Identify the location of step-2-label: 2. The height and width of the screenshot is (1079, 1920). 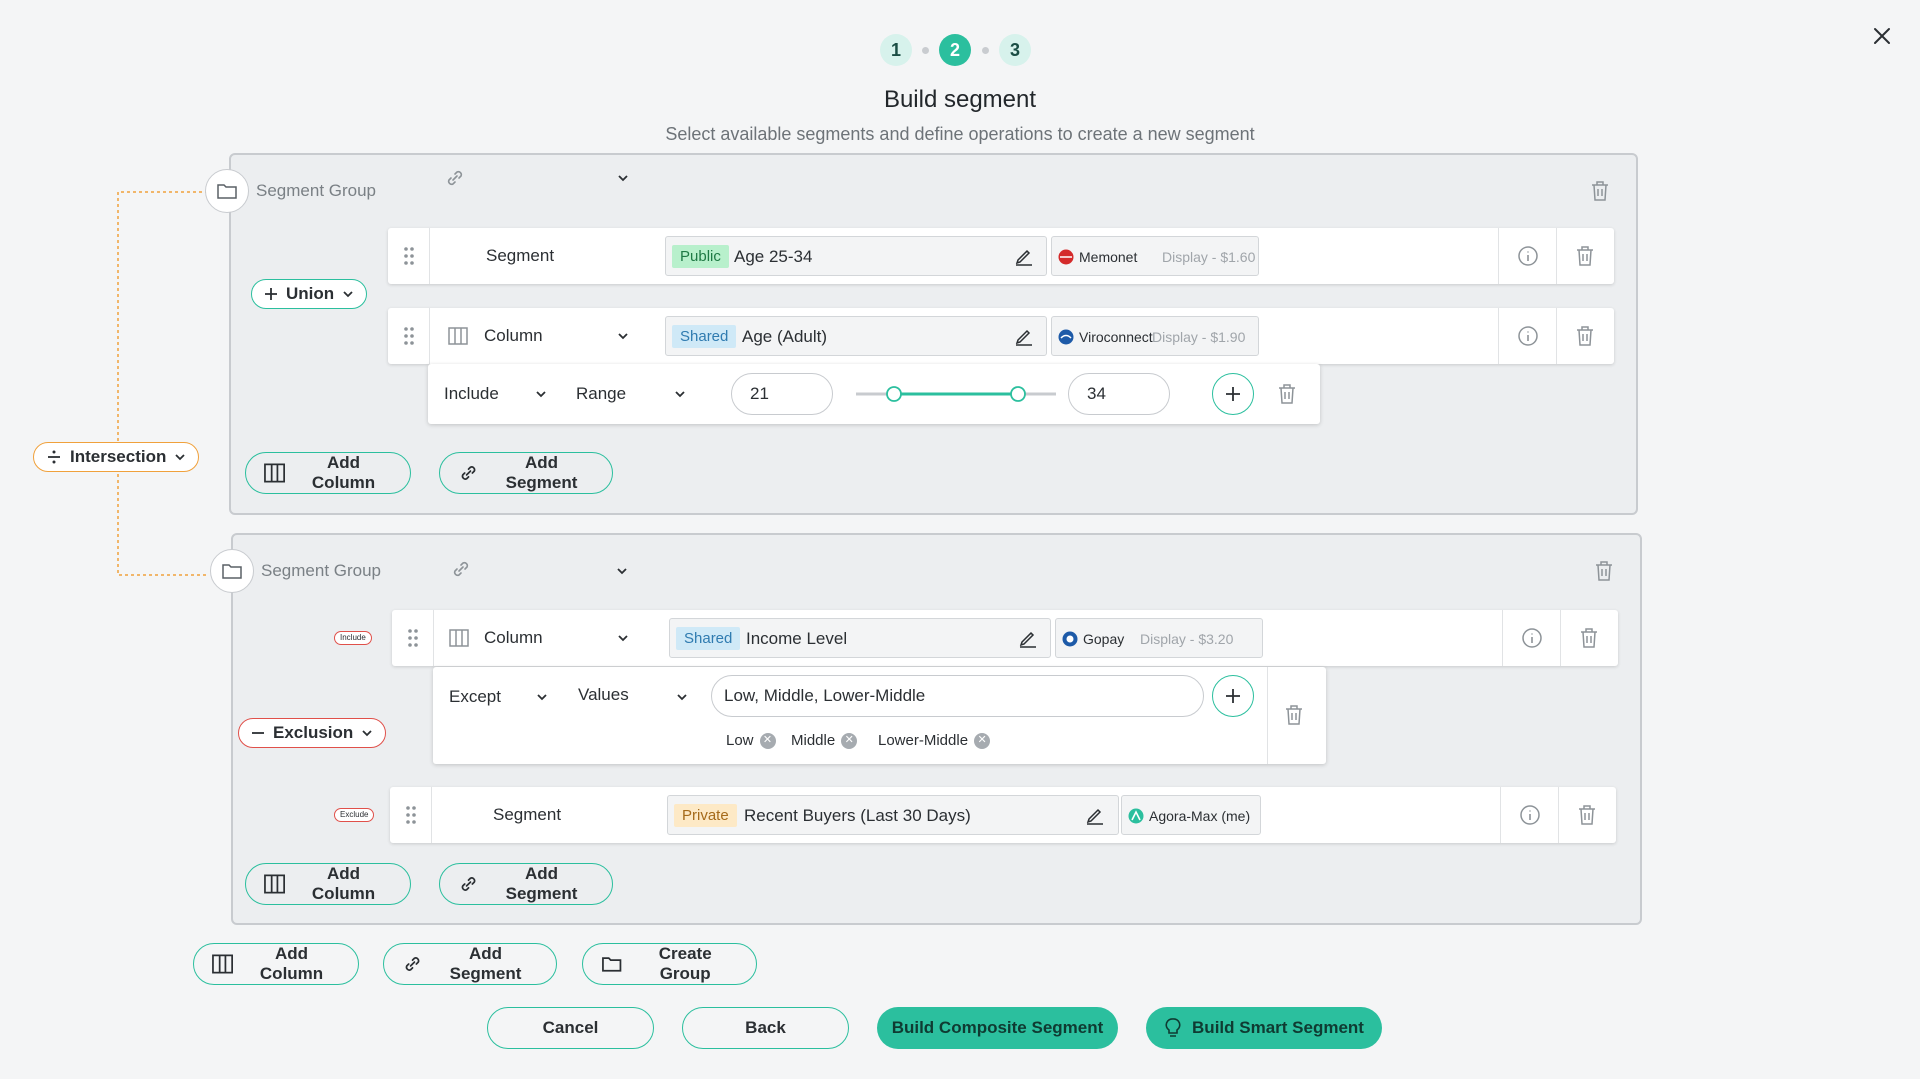
(954, 49).